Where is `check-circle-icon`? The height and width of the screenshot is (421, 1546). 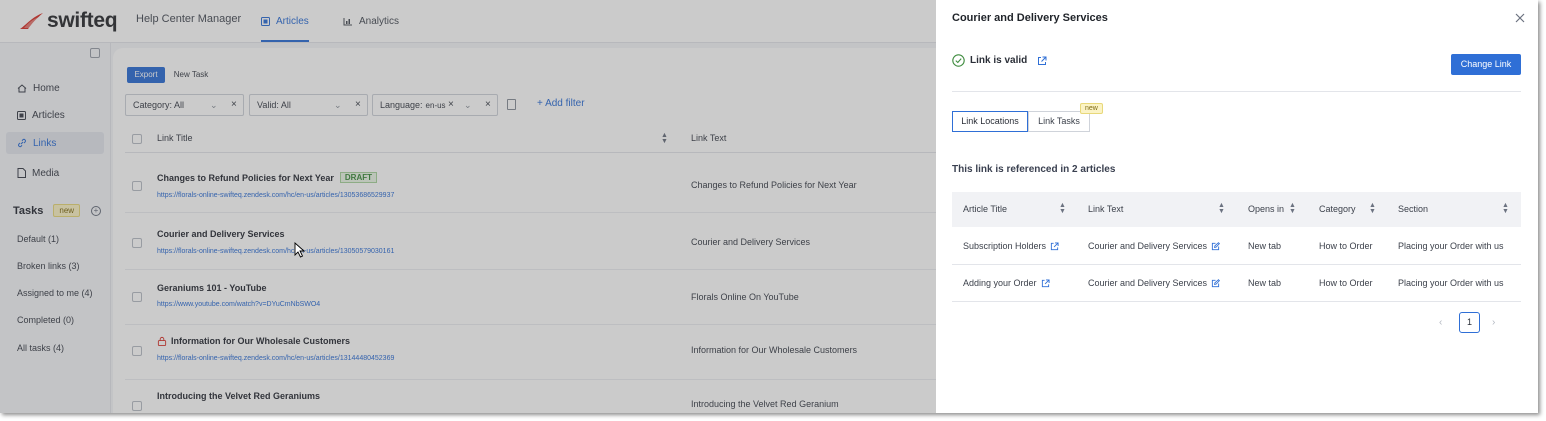 check-circle-icon is located at coordinates (958, 60).